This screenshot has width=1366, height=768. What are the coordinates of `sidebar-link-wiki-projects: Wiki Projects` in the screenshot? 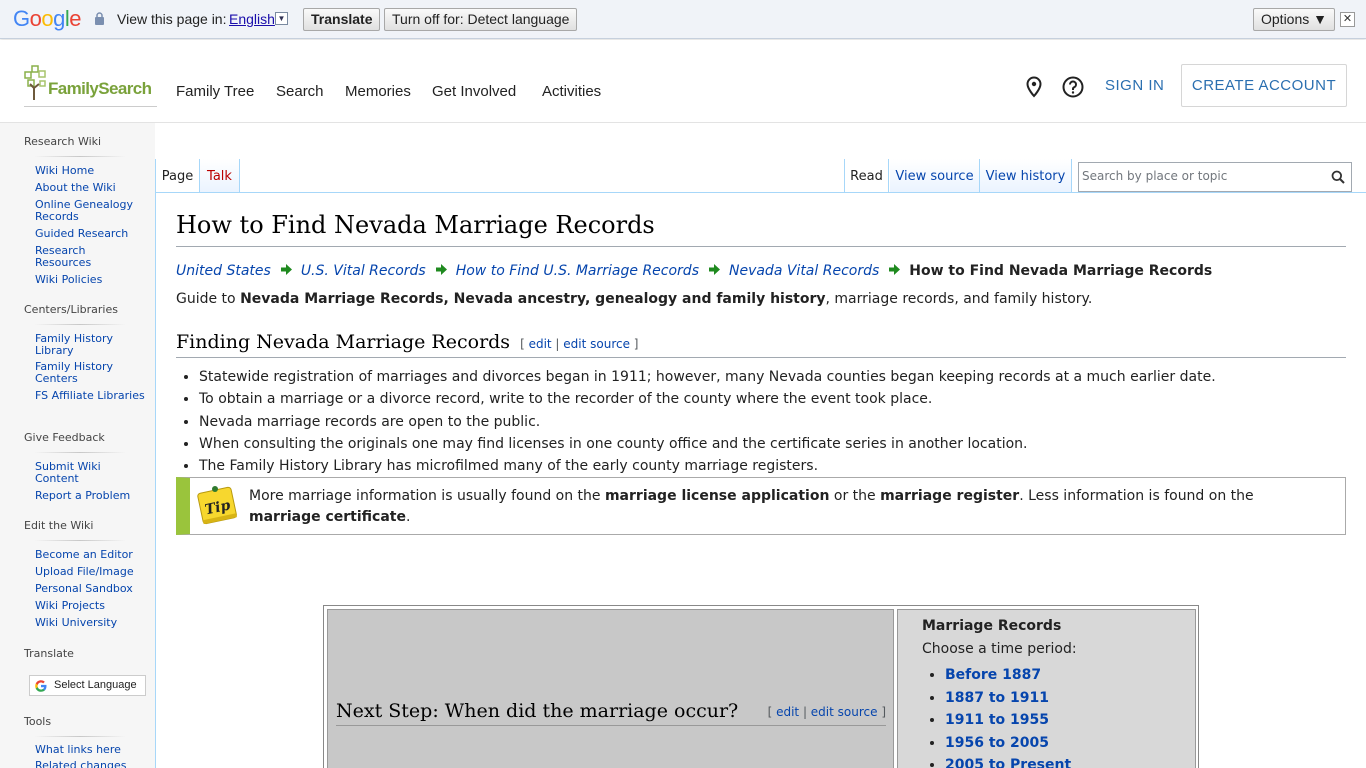 It's located at (90, 606).